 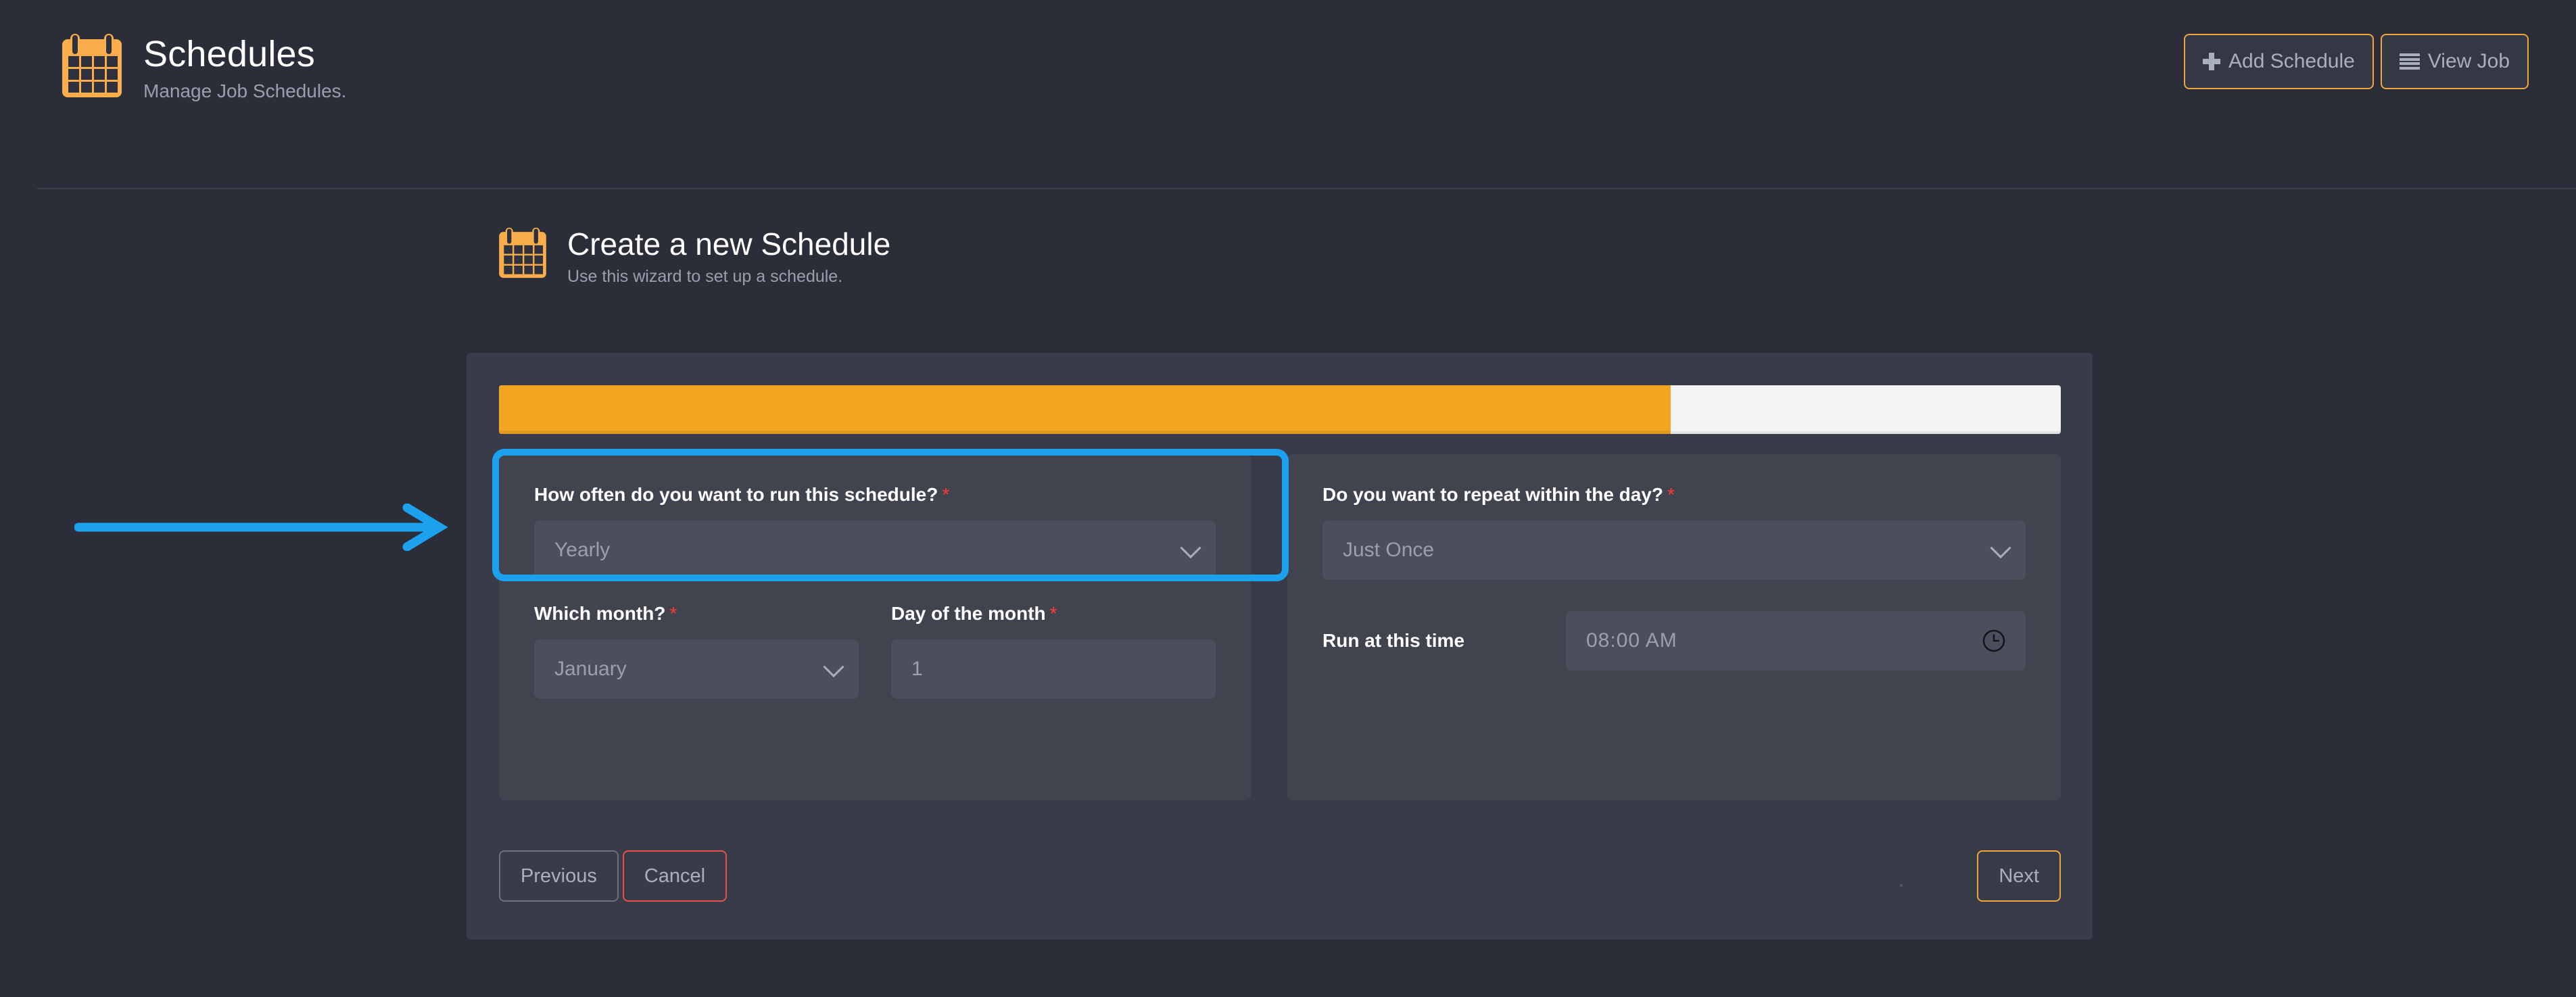 I want to click on wizard-footer: Previous Cancel Next, so click(x=1280, y=876).